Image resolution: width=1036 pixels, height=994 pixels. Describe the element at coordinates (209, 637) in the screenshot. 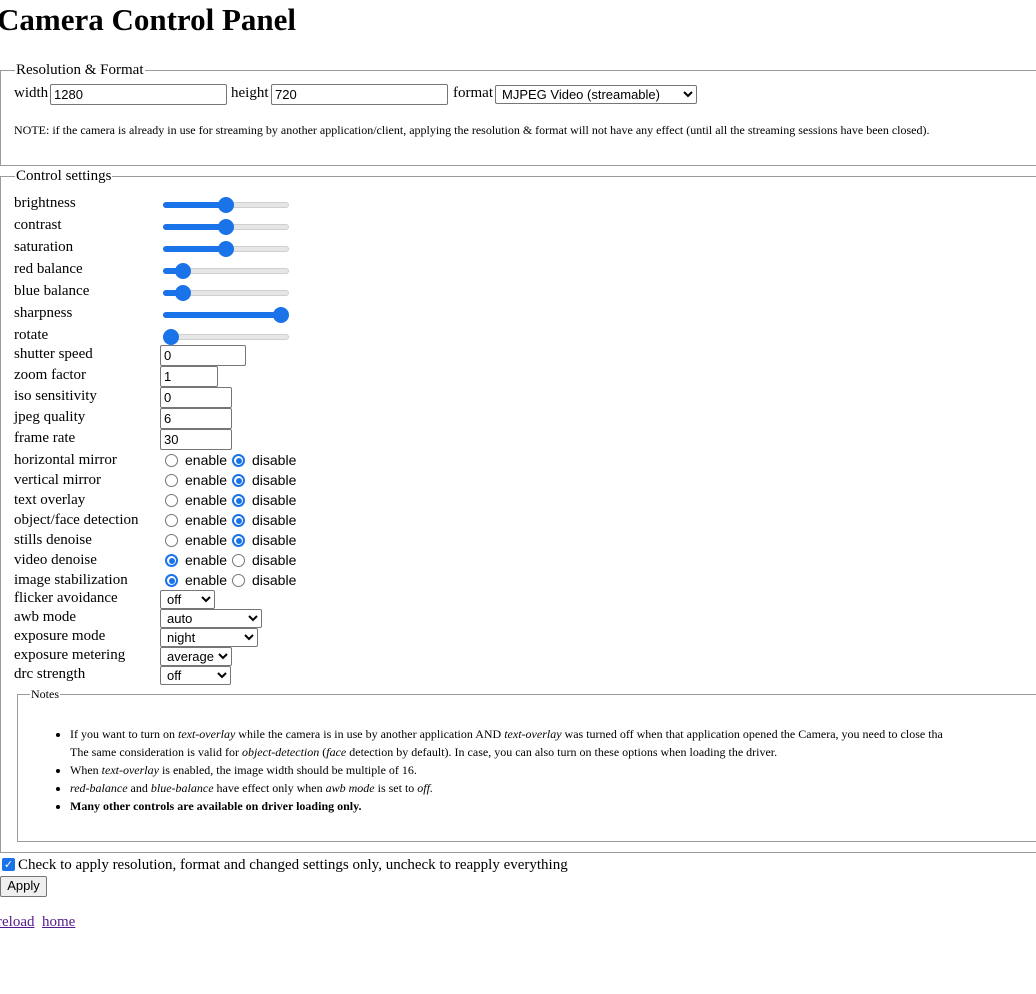

I see `setting-select: night` at that location.